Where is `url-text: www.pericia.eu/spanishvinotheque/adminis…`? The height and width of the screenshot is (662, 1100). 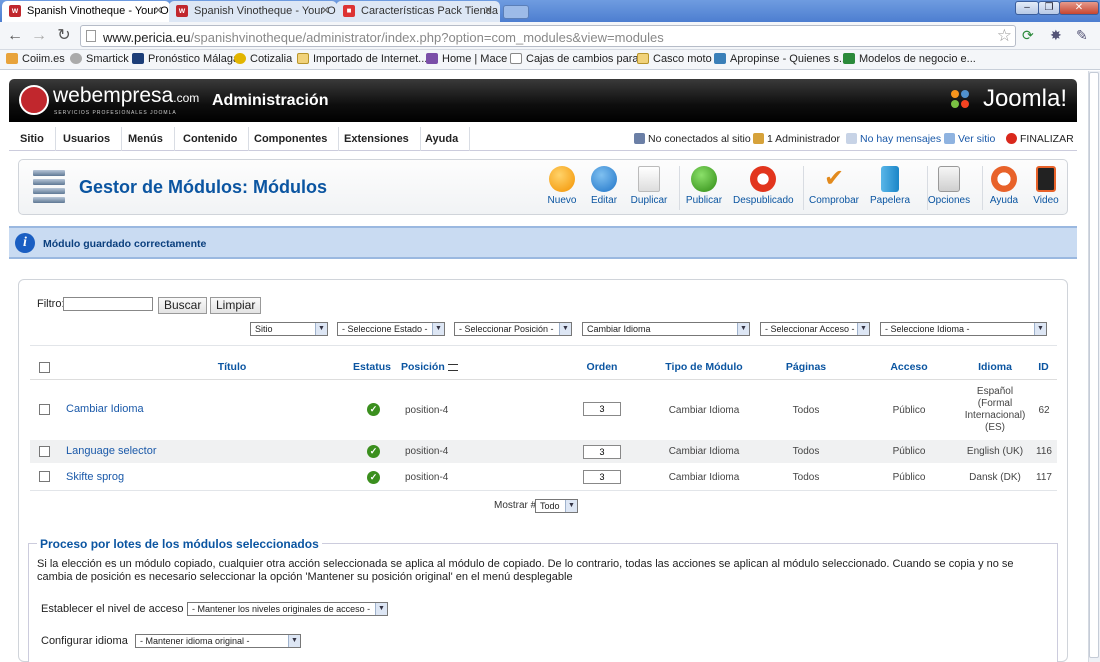 url-text: www.pericia.eu/spanishvinotheque/adminis… is located at coordinates (383, 37).